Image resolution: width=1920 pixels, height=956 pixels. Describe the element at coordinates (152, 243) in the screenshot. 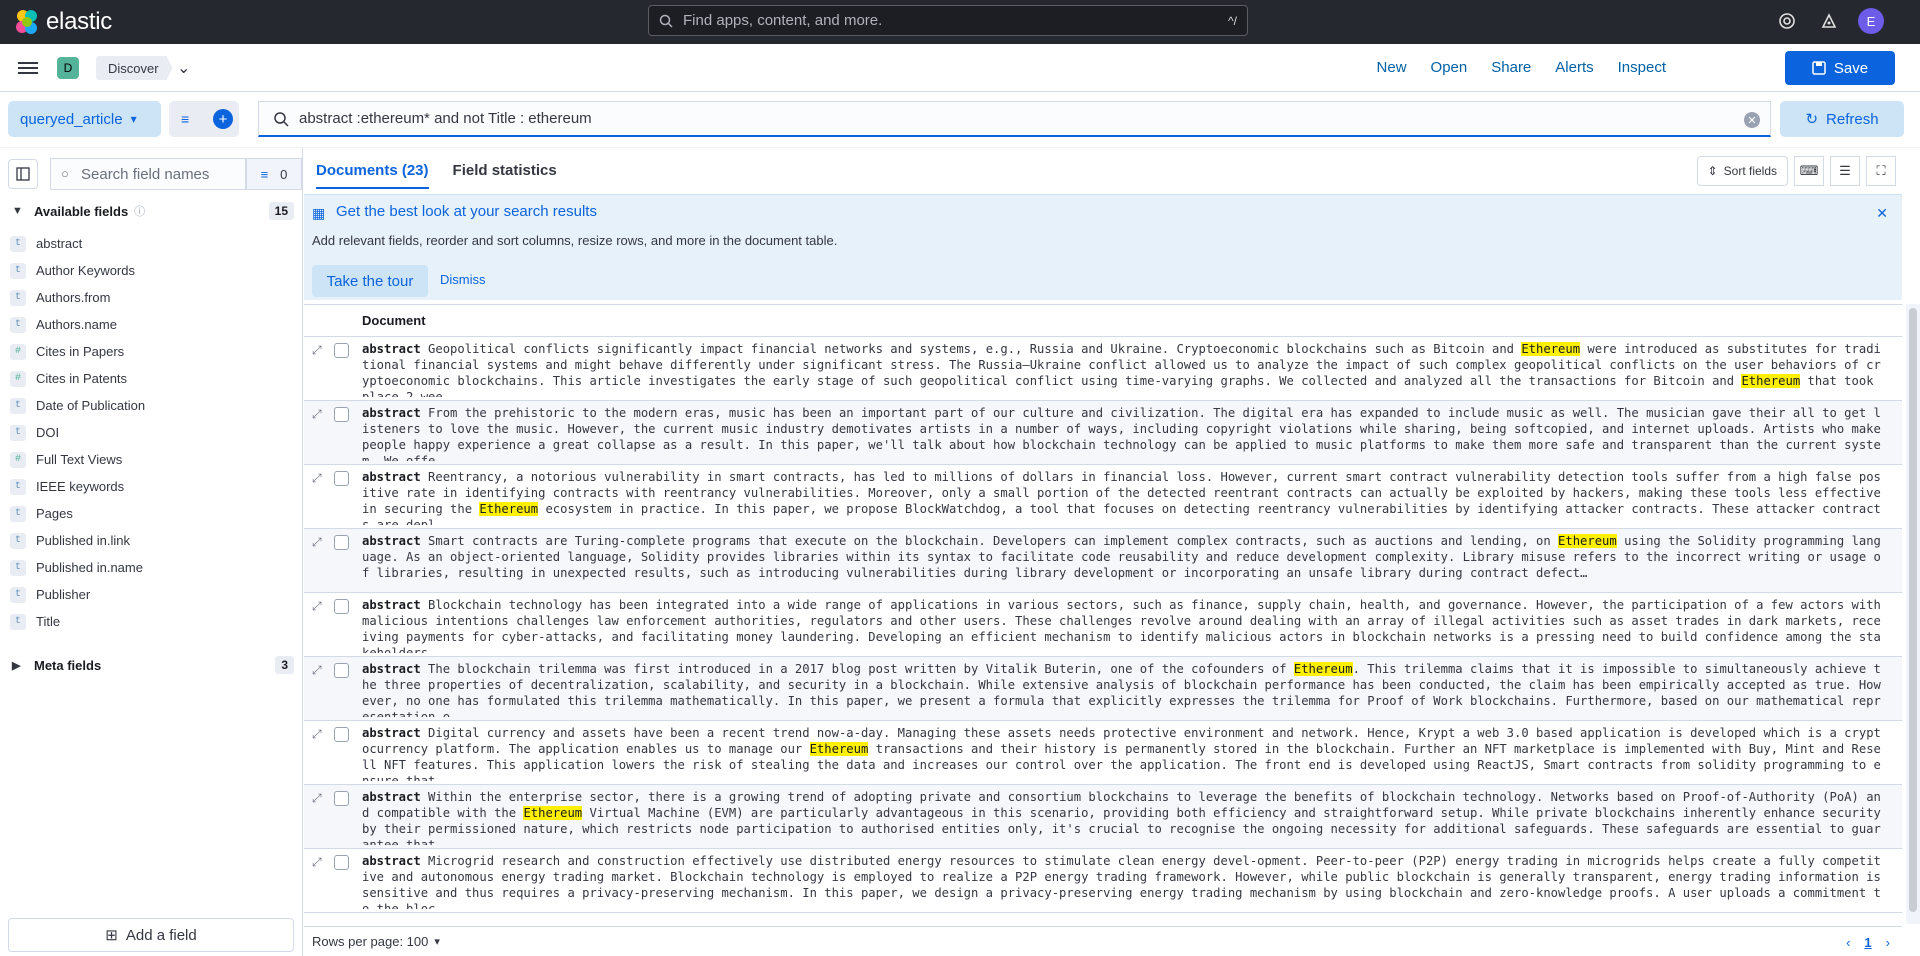

I see `field-item: t abstract` at that location.